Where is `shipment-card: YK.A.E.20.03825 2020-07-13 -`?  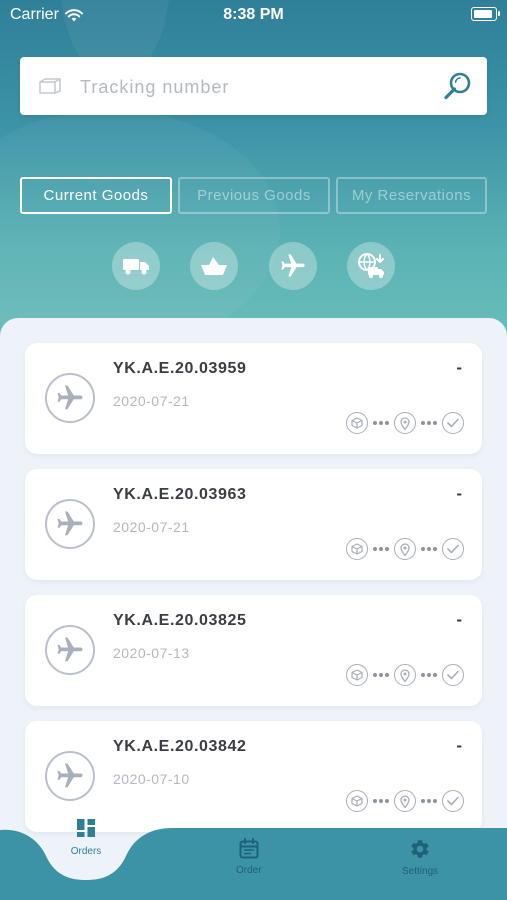 shipment-card: YK.A.E.20.03825 2020-07-13 - is located at coordinates (253, 650).